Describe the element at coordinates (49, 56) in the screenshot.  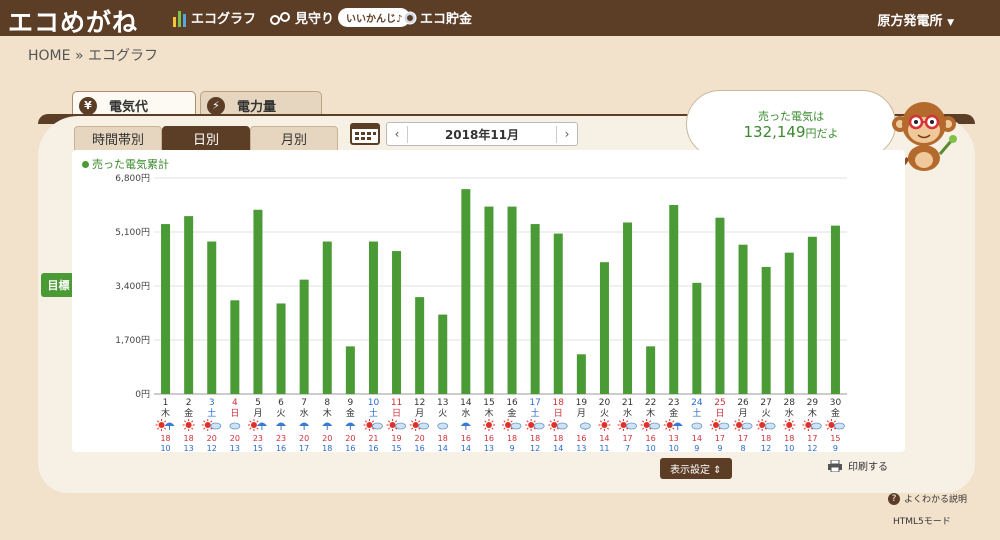
I see `breadcrumb-home: HOME` at that location.